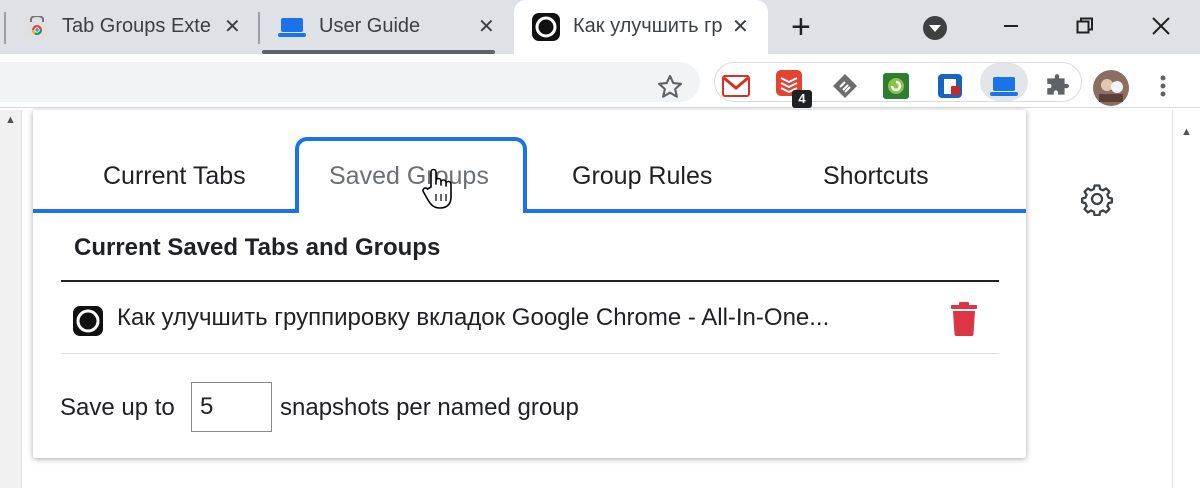  Describe the element at coordinates (935, 28) in the screenshot. I see `tab-search-icon` at that location.